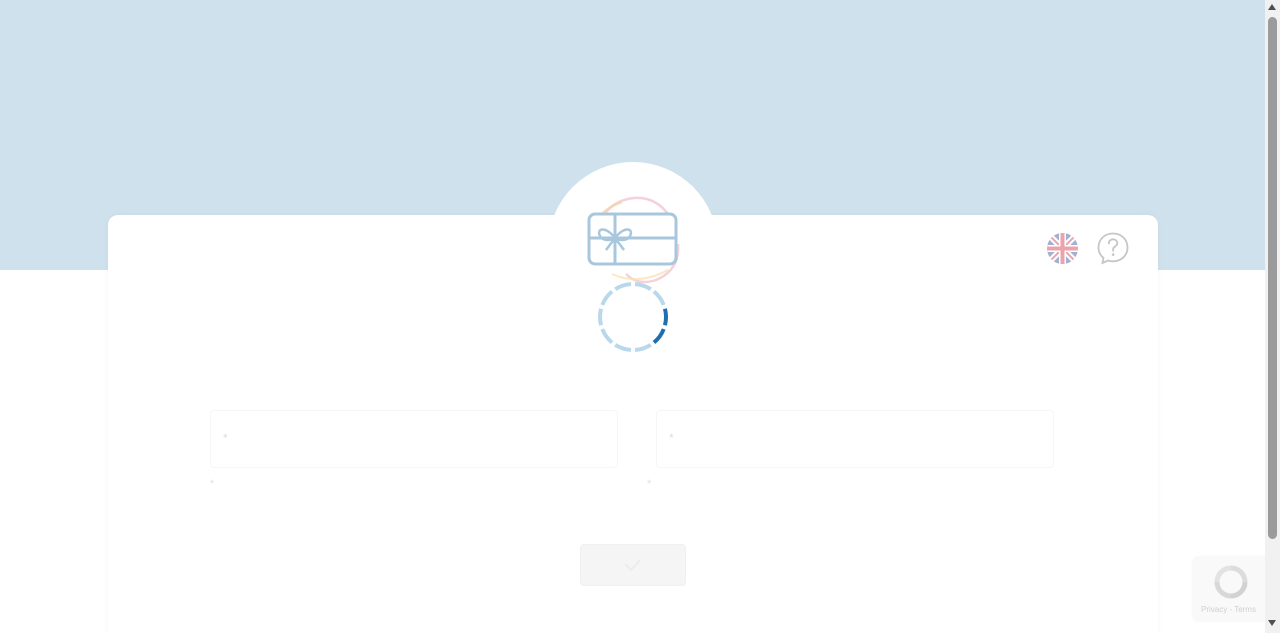  Describe the element at coordinates (1231, 582) in the screenshot. I see `recaptcha-icon` at that location.